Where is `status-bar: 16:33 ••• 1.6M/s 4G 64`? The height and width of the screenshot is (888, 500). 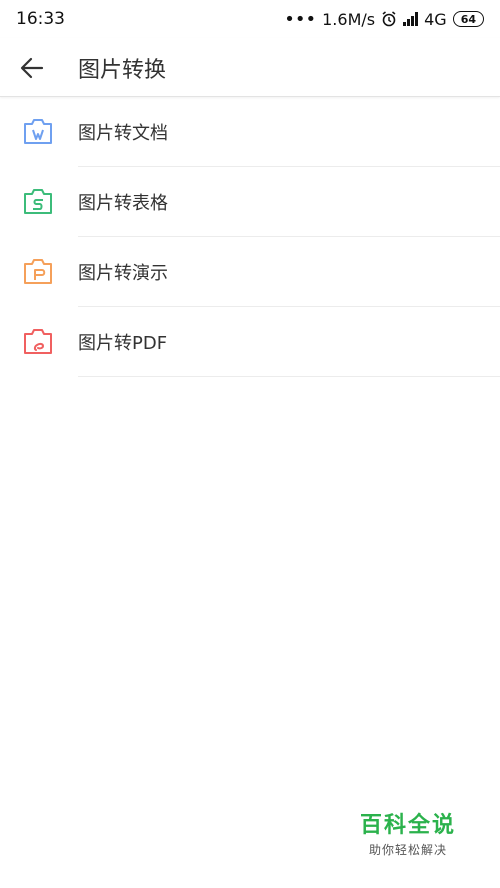 status-bar: 16:33 ••• 1.6M/s 4G 64 is located at coordinates (250, 19).